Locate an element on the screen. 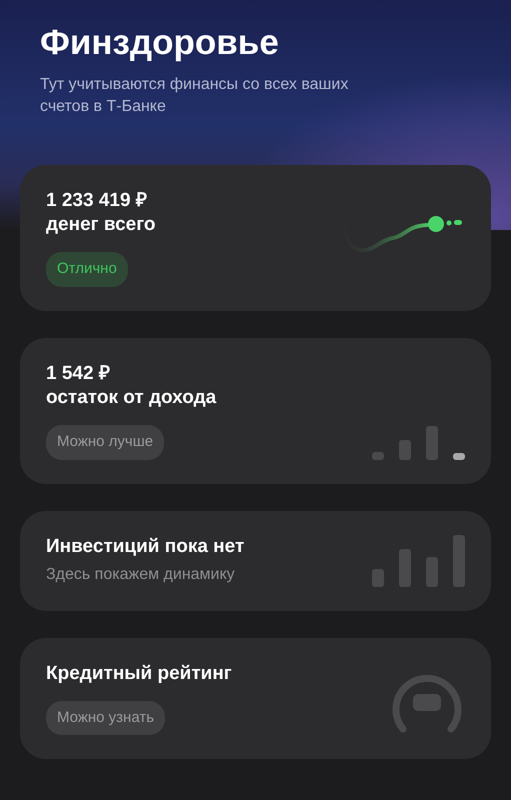 The image size is (511, 800). card-title: остаток от дохода is located at coordinates (131, 398).